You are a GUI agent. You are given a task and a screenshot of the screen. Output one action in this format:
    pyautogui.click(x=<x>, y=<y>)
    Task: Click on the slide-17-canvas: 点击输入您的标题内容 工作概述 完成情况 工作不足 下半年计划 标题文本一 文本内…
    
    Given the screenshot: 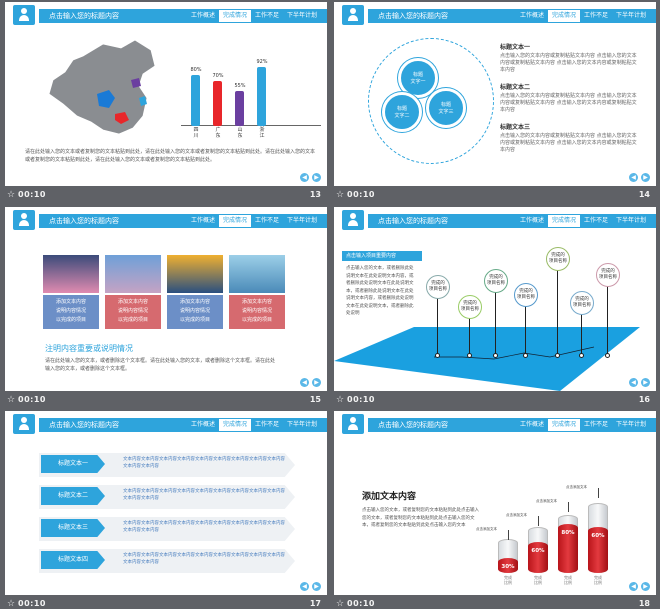 What is the action you would take?
    pyautogui.click(x=166, y=503)
    